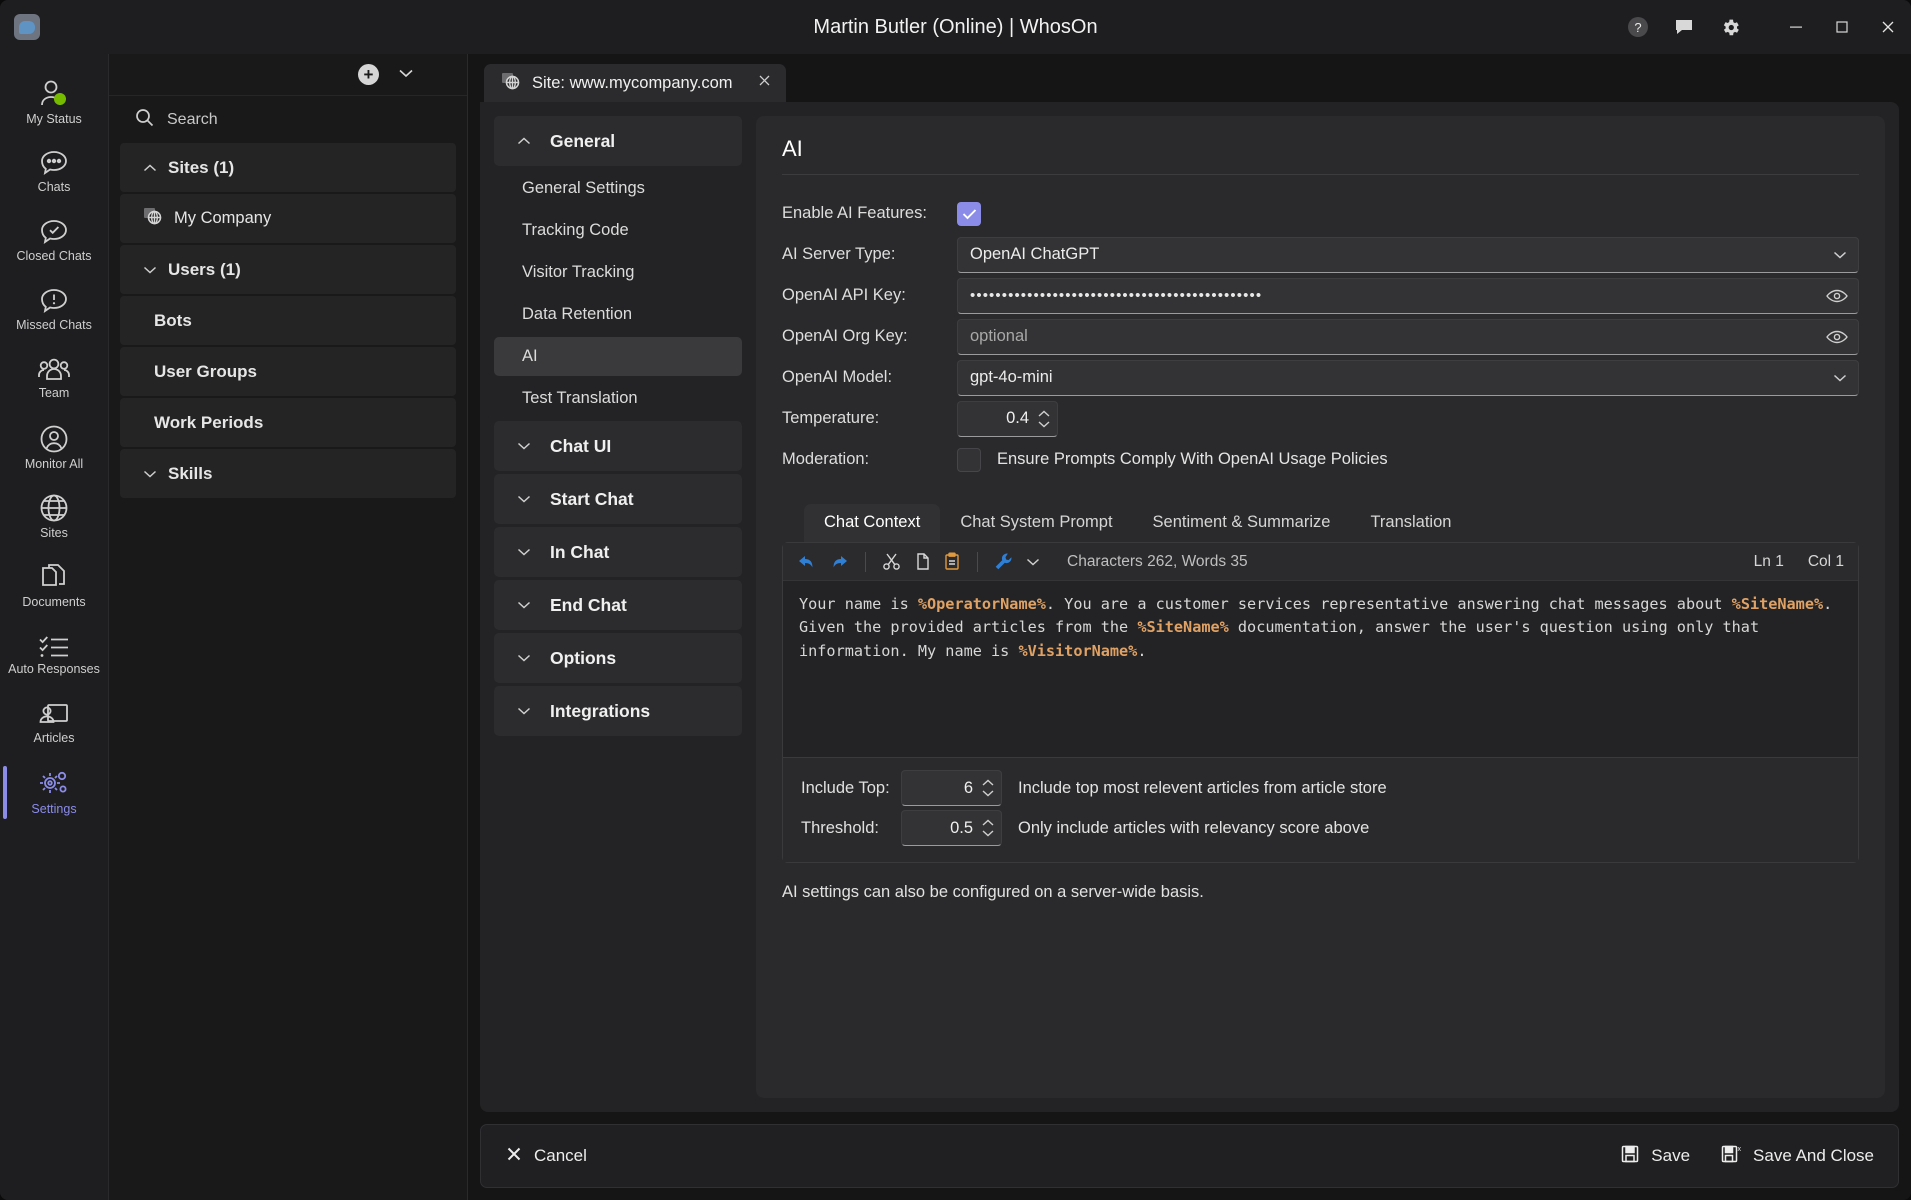 The image size is (1911, 1200). What do you see at coordinates (1003, 561) in the screenshot?
I see `wrench-icon` at bounding box center [1003, 561].